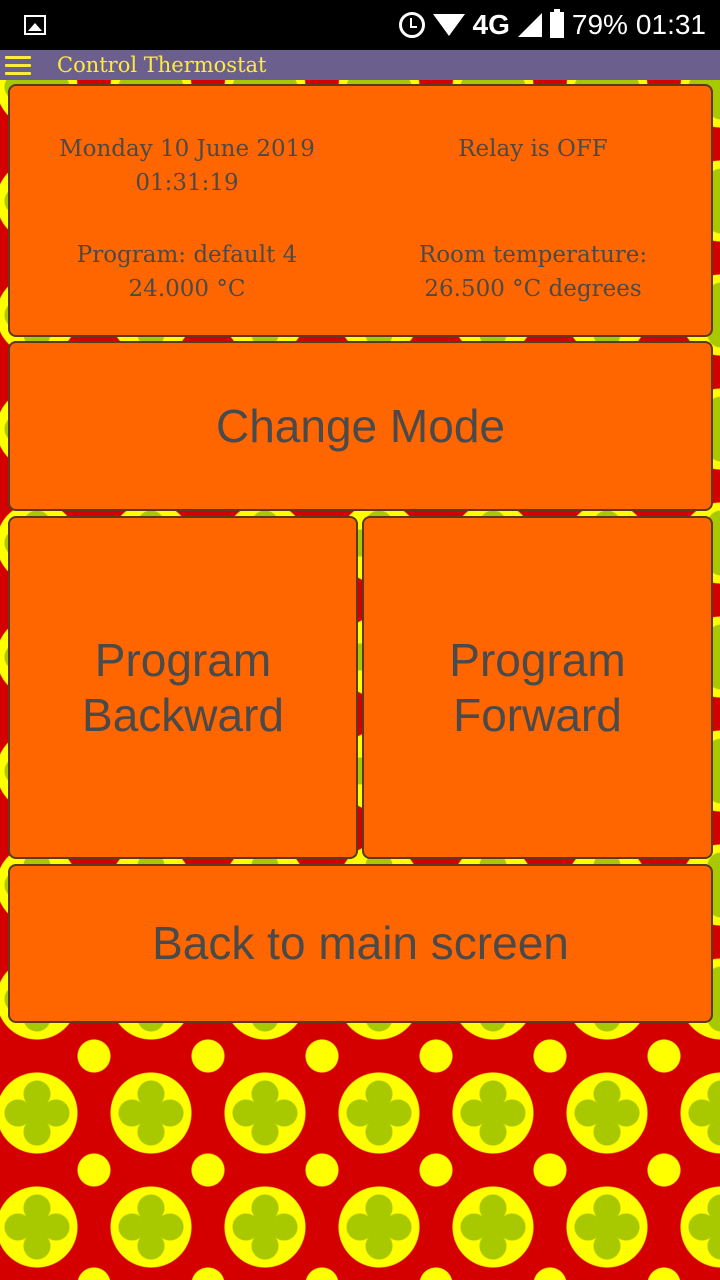  I want to click on status-left, so click(211, 25).